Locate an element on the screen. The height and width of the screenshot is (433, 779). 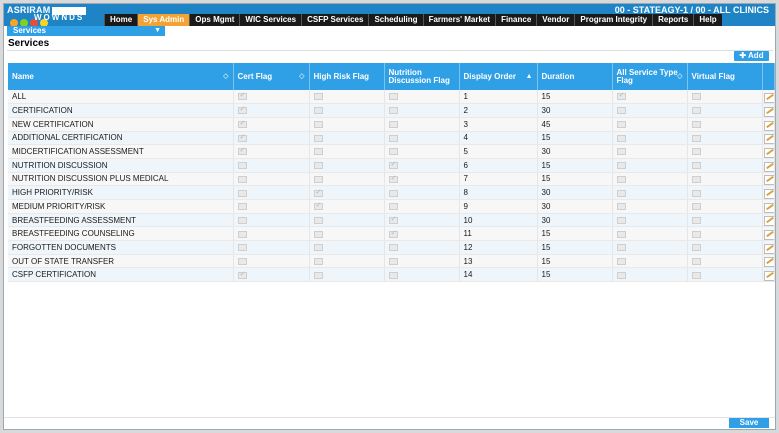
column-header-name: Name ◇ is located at coordinates (121, 76).